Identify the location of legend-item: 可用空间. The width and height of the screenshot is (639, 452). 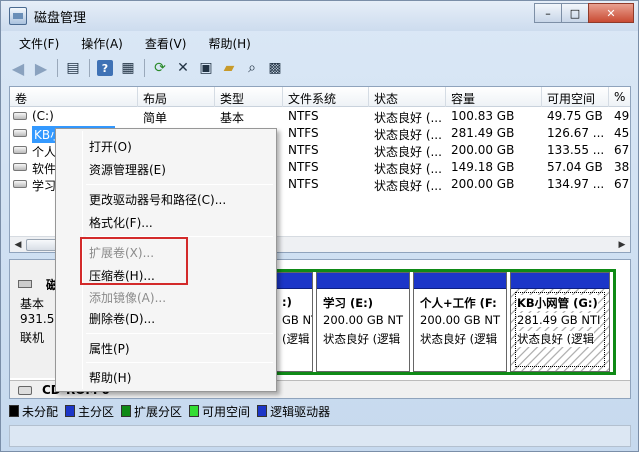
(219, 411).